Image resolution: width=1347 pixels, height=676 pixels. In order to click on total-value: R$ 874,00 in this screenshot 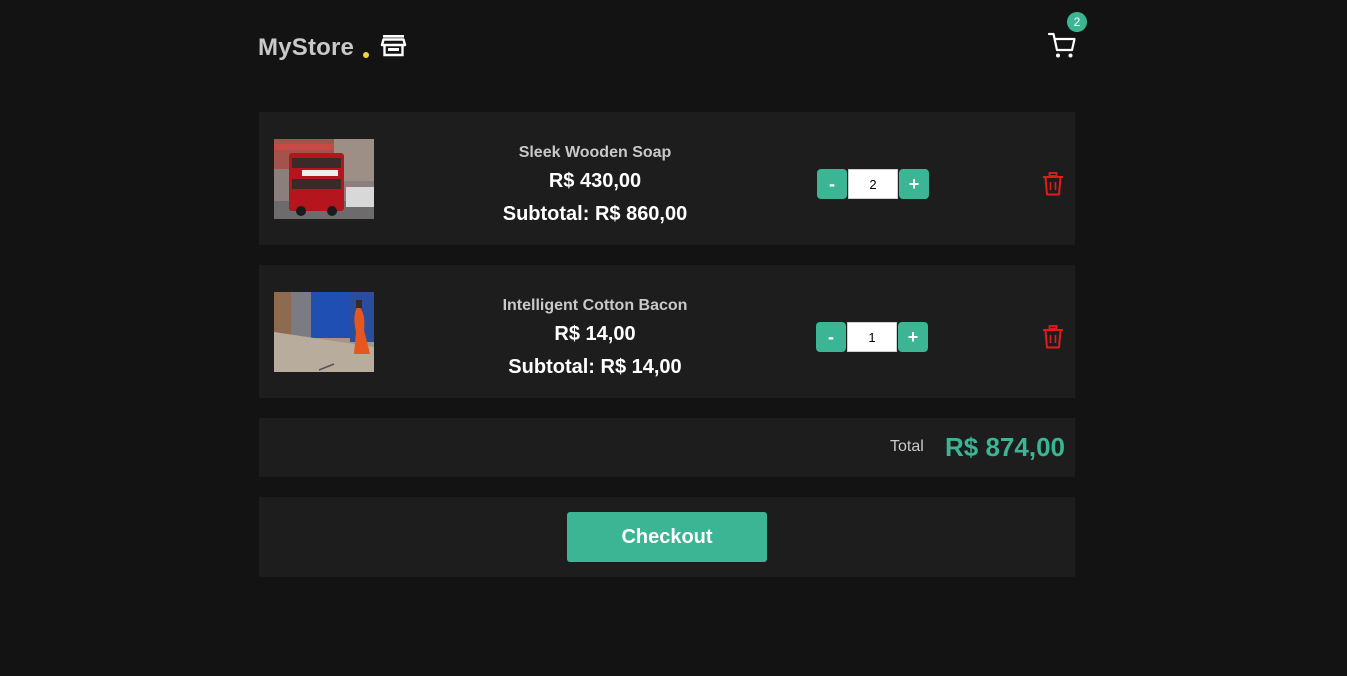, I will do `click(1005, 447)`.